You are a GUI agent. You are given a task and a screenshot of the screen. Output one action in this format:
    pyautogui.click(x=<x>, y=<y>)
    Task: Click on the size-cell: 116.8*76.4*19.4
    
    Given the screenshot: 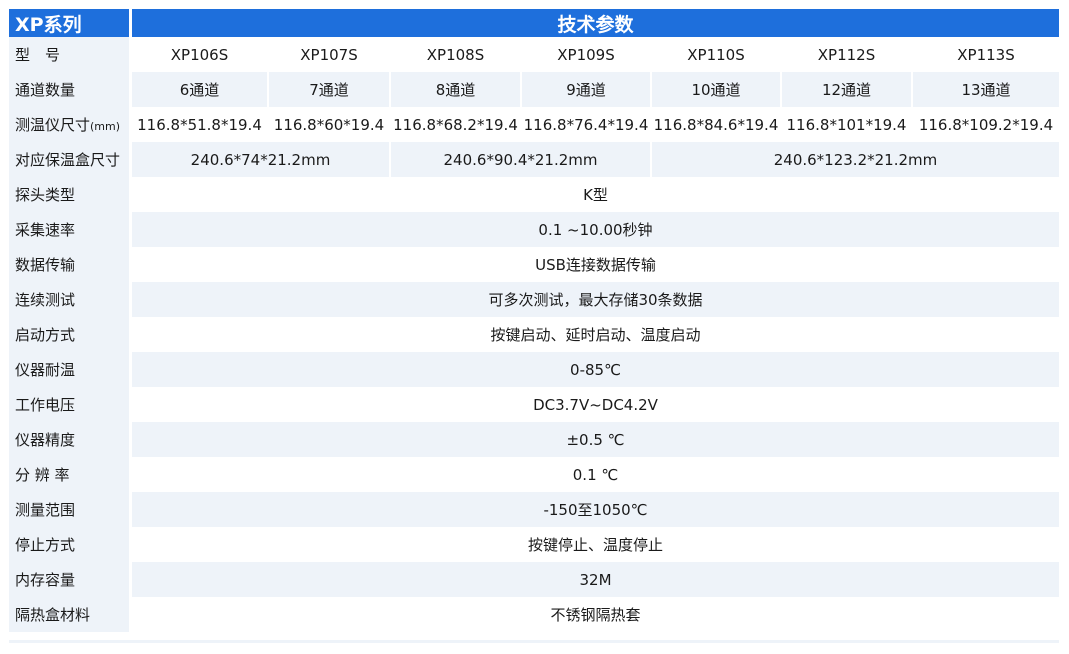 What is the action you would take?
    pyautogui.click(x=587, y=124)
    